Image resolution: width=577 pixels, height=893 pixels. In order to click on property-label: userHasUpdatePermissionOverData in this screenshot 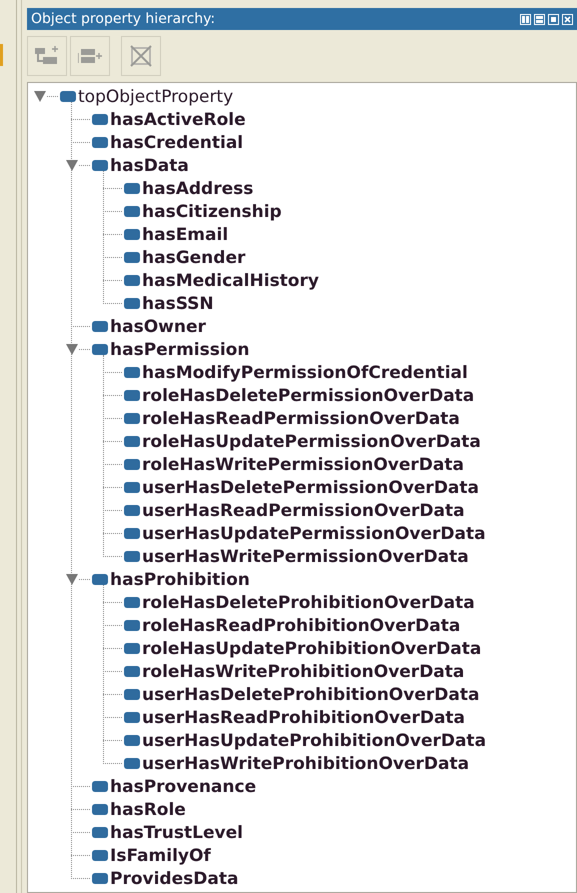, I will do `click(314, 534)`.